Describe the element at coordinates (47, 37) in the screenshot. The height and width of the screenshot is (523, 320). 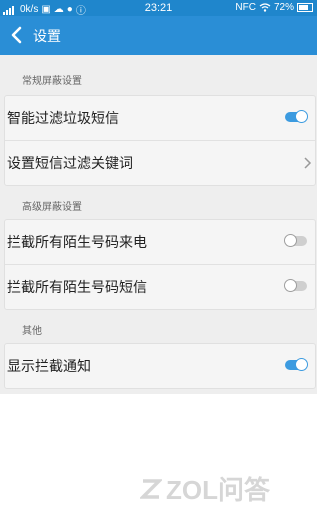
I see `page-title: 设置` at that location.